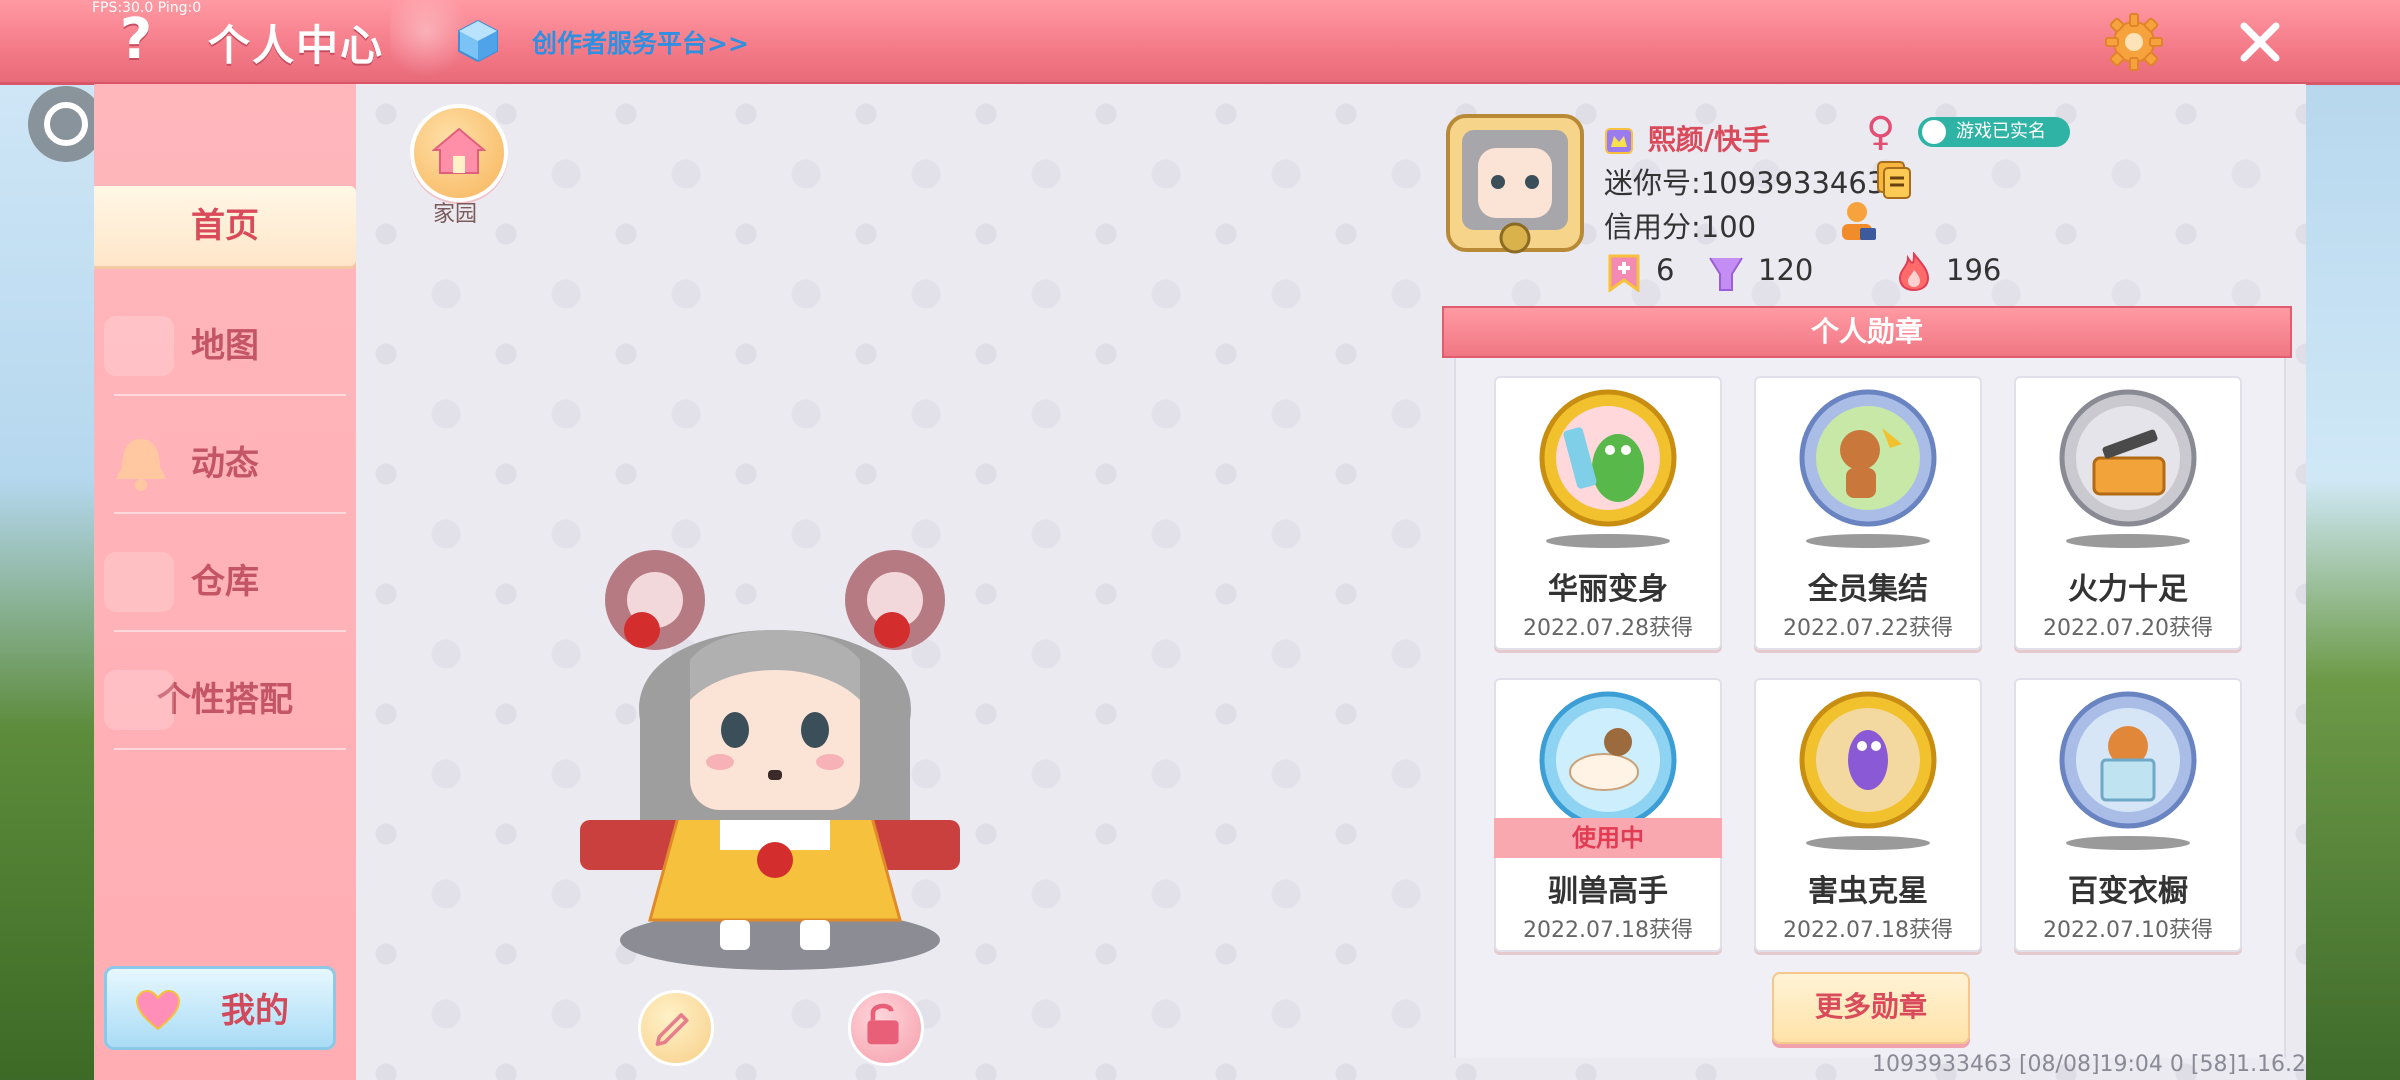  Describe the element at coordinates (136, 40) in the screenshot. I see `help-icon: ?` at that location.